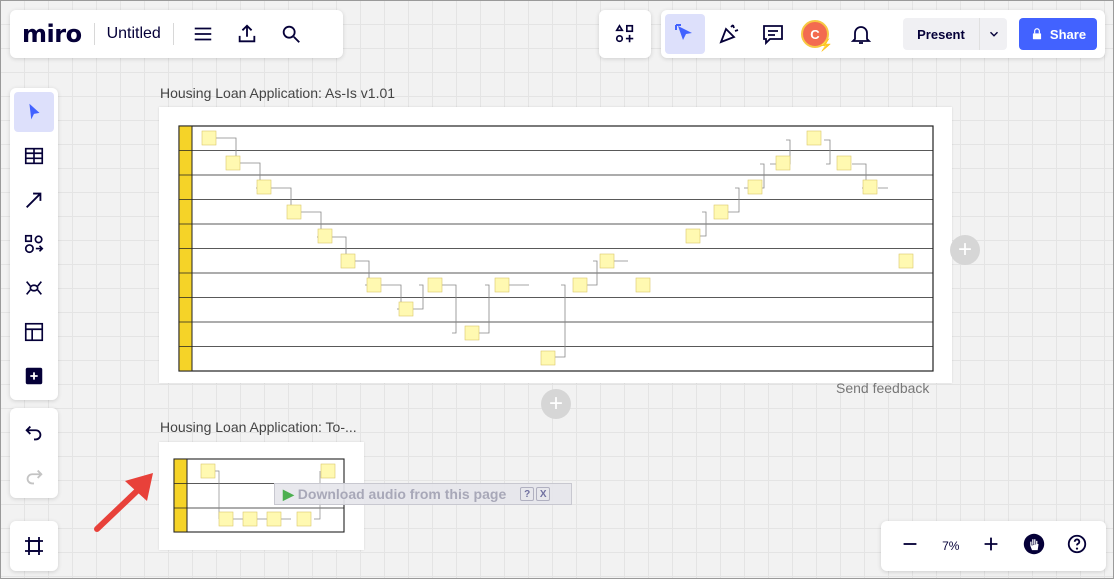 The width and height of the screenshot is (1114, 579). I want to click on miro-logo: miro, so click(52, 34).